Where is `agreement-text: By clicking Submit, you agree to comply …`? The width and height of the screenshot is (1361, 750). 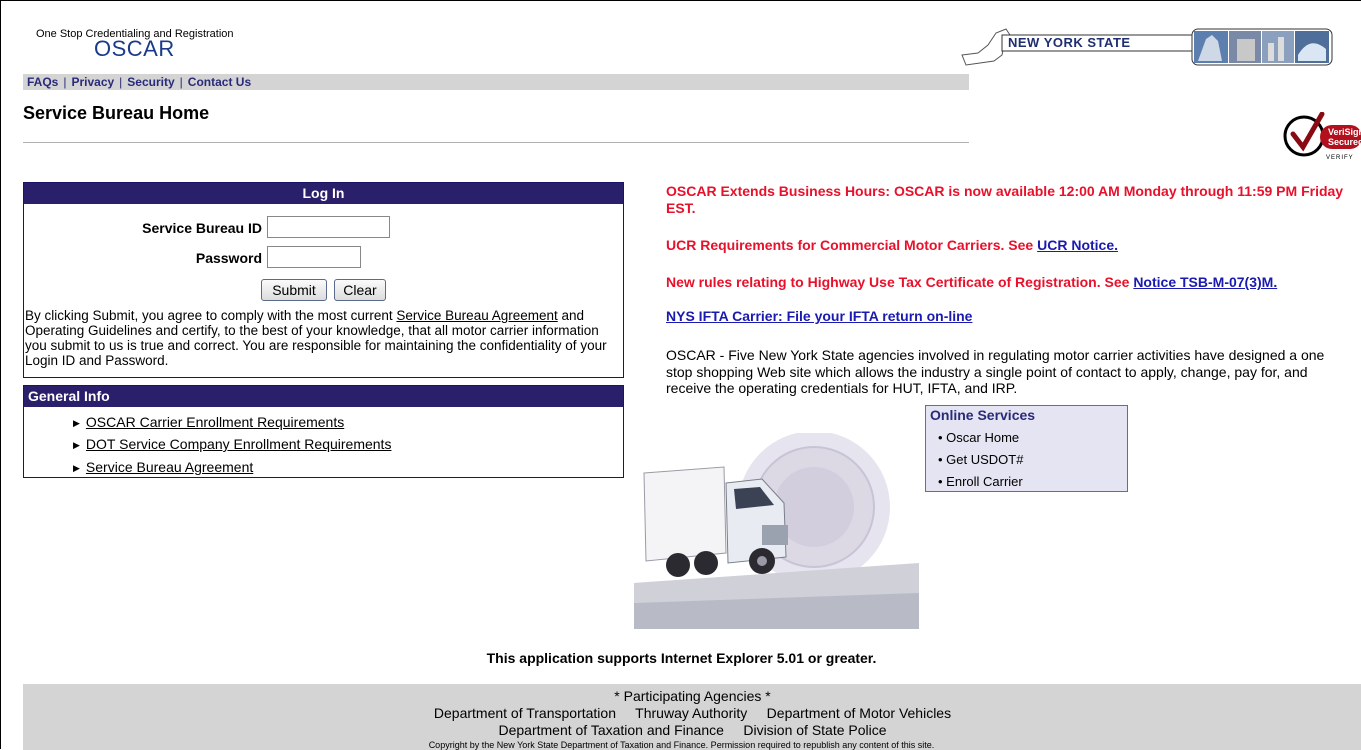 agreement-text: By clicking Submit, you agree to comply … is located at coordinates (324, 338).